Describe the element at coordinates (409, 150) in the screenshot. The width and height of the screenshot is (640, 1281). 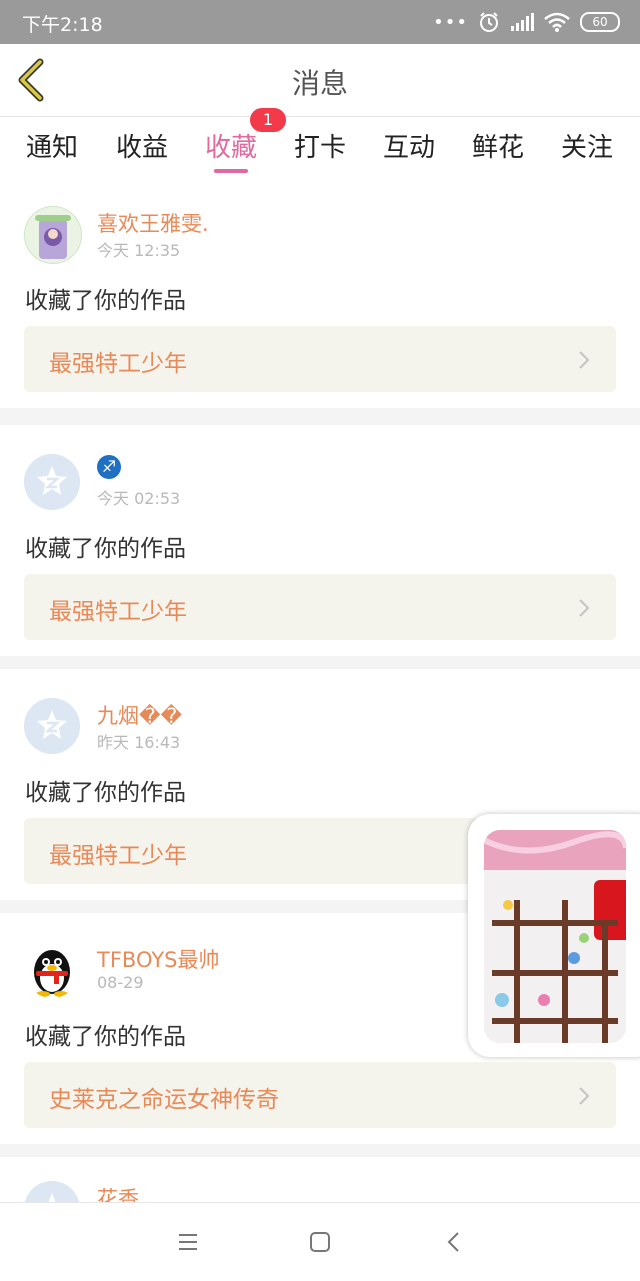
I see `tab-interaction: 互动` at that location.